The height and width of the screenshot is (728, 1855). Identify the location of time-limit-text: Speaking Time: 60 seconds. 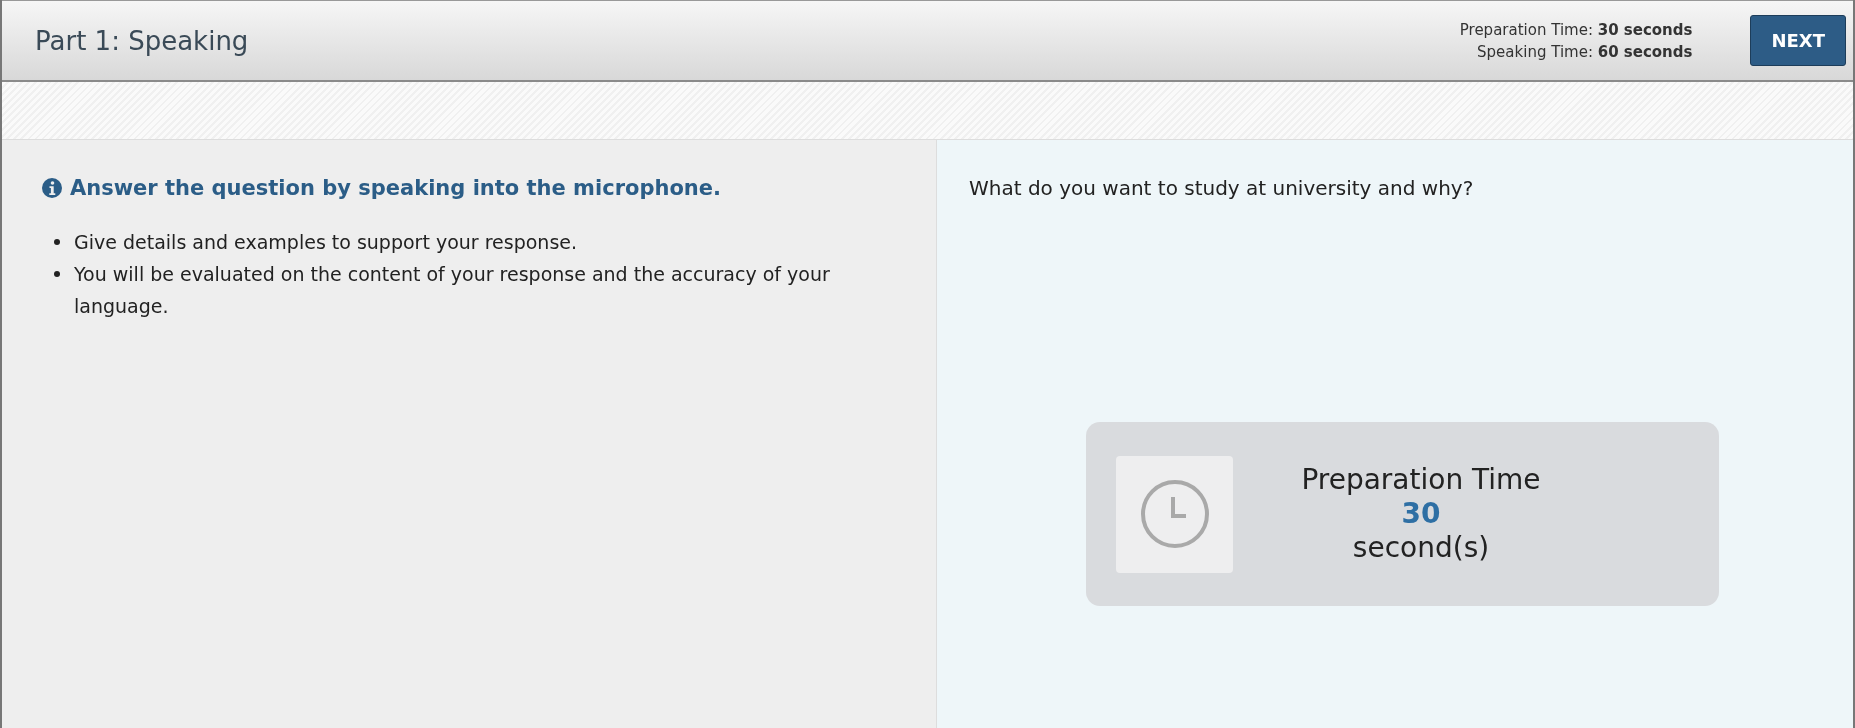
(1585, 51).